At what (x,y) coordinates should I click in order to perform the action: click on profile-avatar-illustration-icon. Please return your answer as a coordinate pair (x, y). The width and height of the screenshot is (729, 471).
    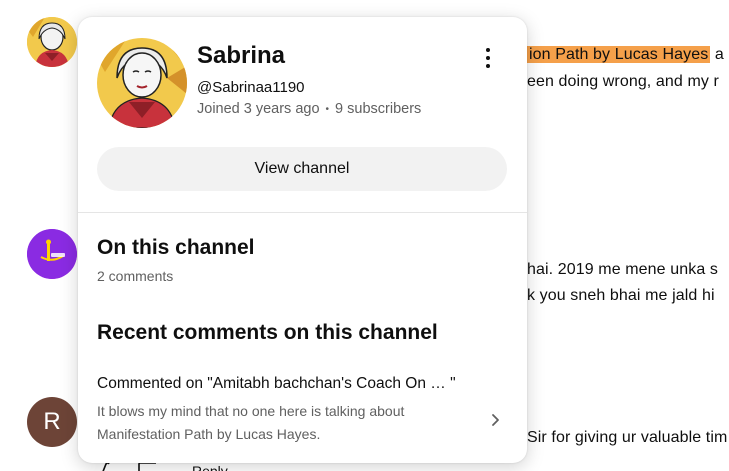
    Looking at the image, I should click on (142, 83).